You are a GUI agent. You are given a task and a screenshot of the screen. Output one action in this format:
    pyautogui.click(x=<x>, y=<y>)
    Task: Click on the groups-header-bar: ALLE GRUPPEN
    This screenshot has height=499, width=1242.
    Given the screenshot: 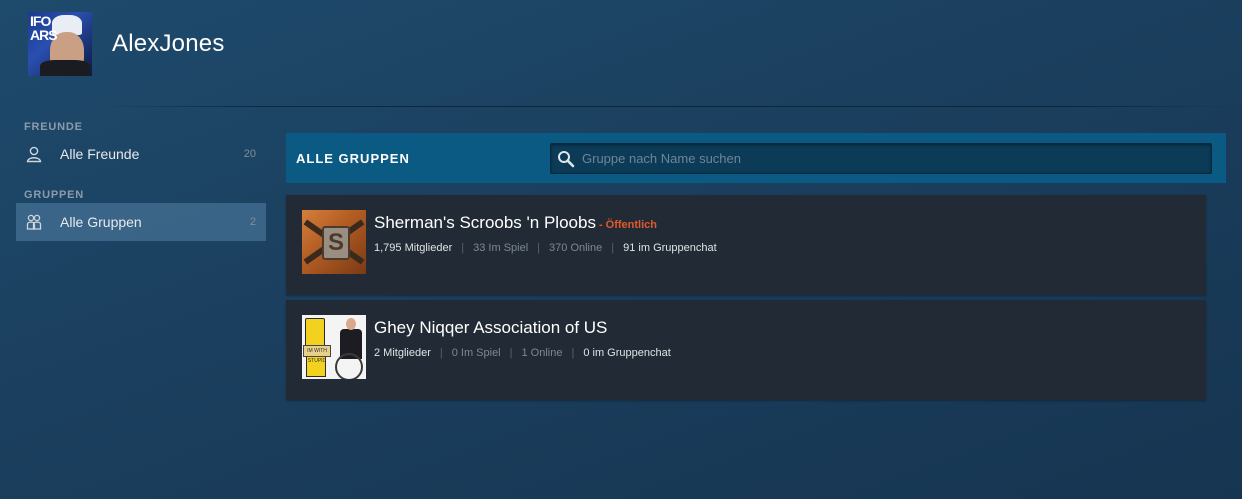 What is the action you would take?
    pyautogui.click(x=756, y=158)
    